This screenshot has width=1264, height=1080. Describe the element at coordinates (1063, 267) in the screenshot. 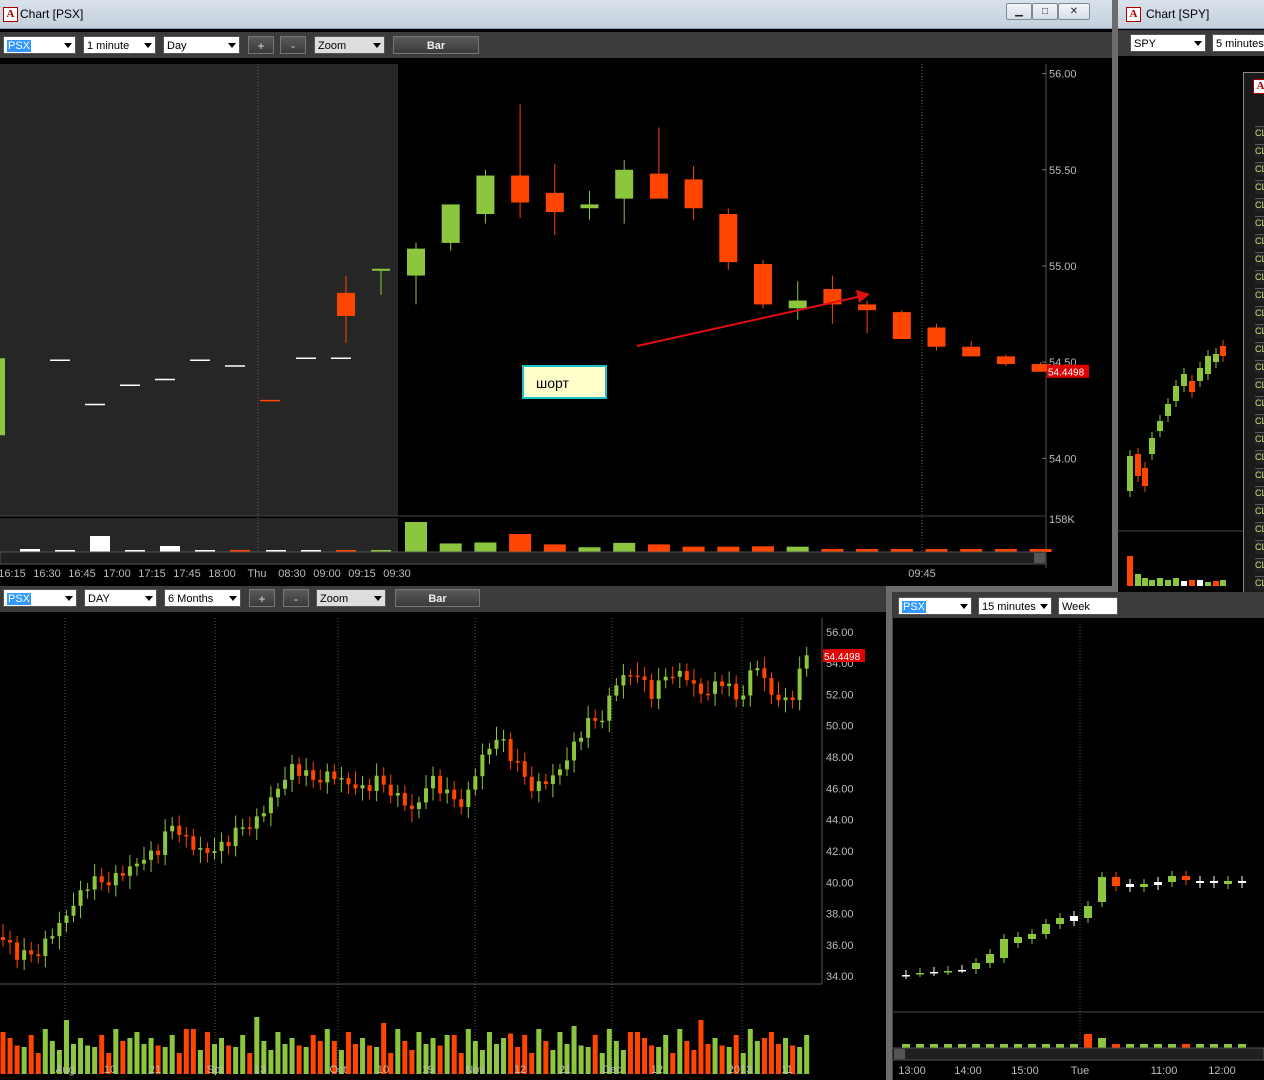

I see `price-tick-label: 55.00` at that location.